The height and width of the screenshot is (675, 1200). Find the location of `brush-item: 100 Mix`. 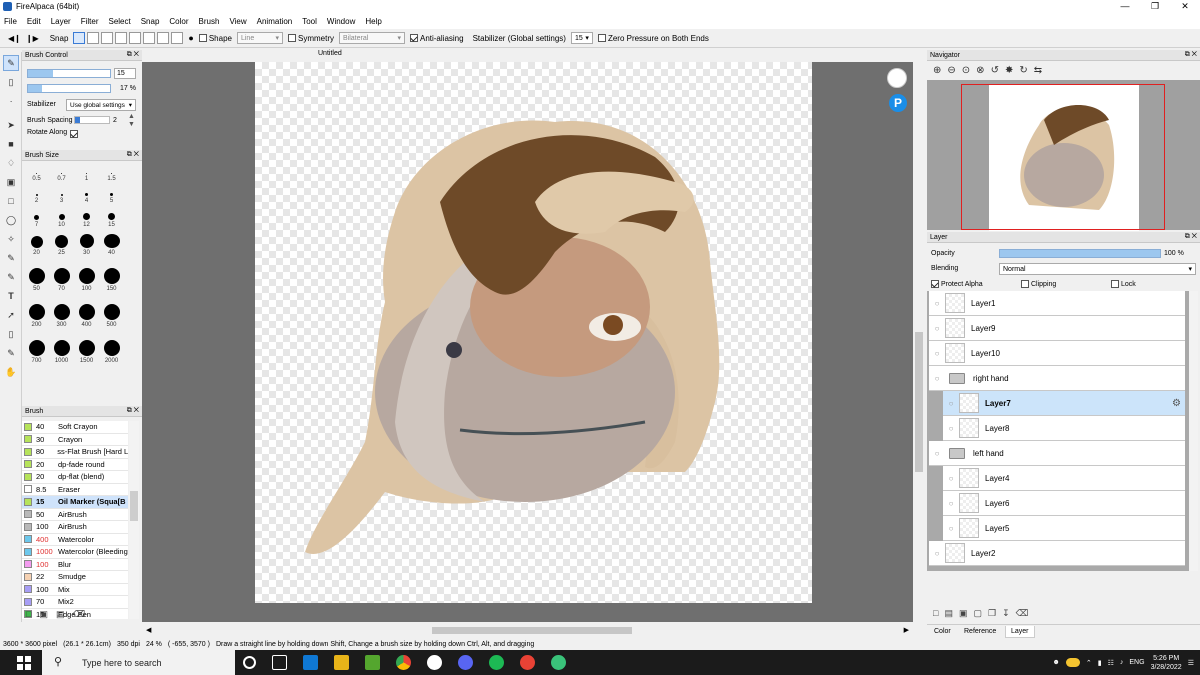

brush-item: 100 Mix is located at coordinates (75, 589).